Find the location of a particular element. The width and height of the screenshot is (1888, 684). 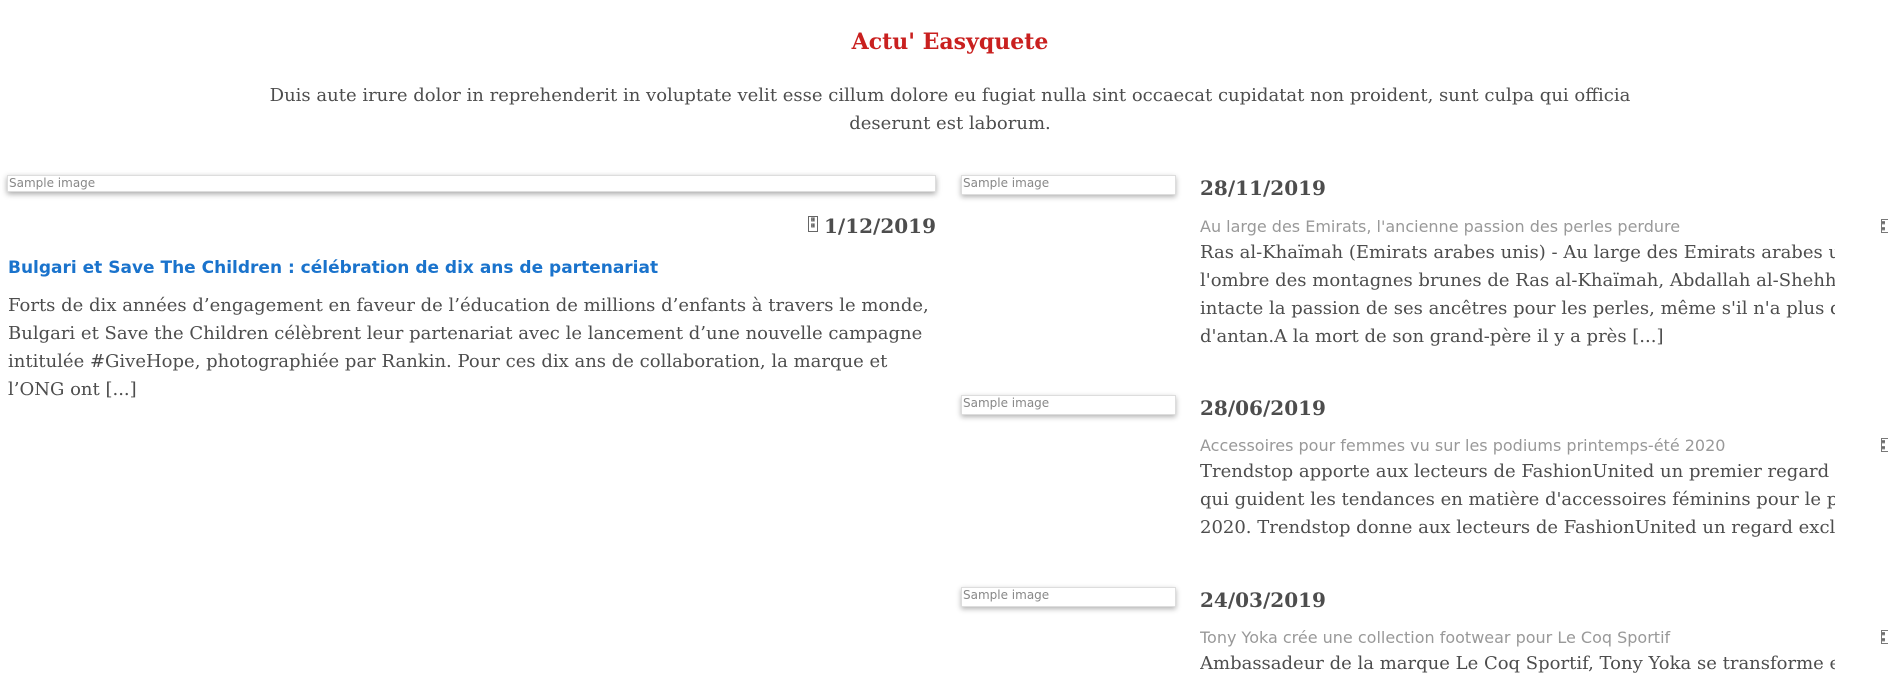

featured-date: 1/12/2019 is located at coordinates (879, 226).